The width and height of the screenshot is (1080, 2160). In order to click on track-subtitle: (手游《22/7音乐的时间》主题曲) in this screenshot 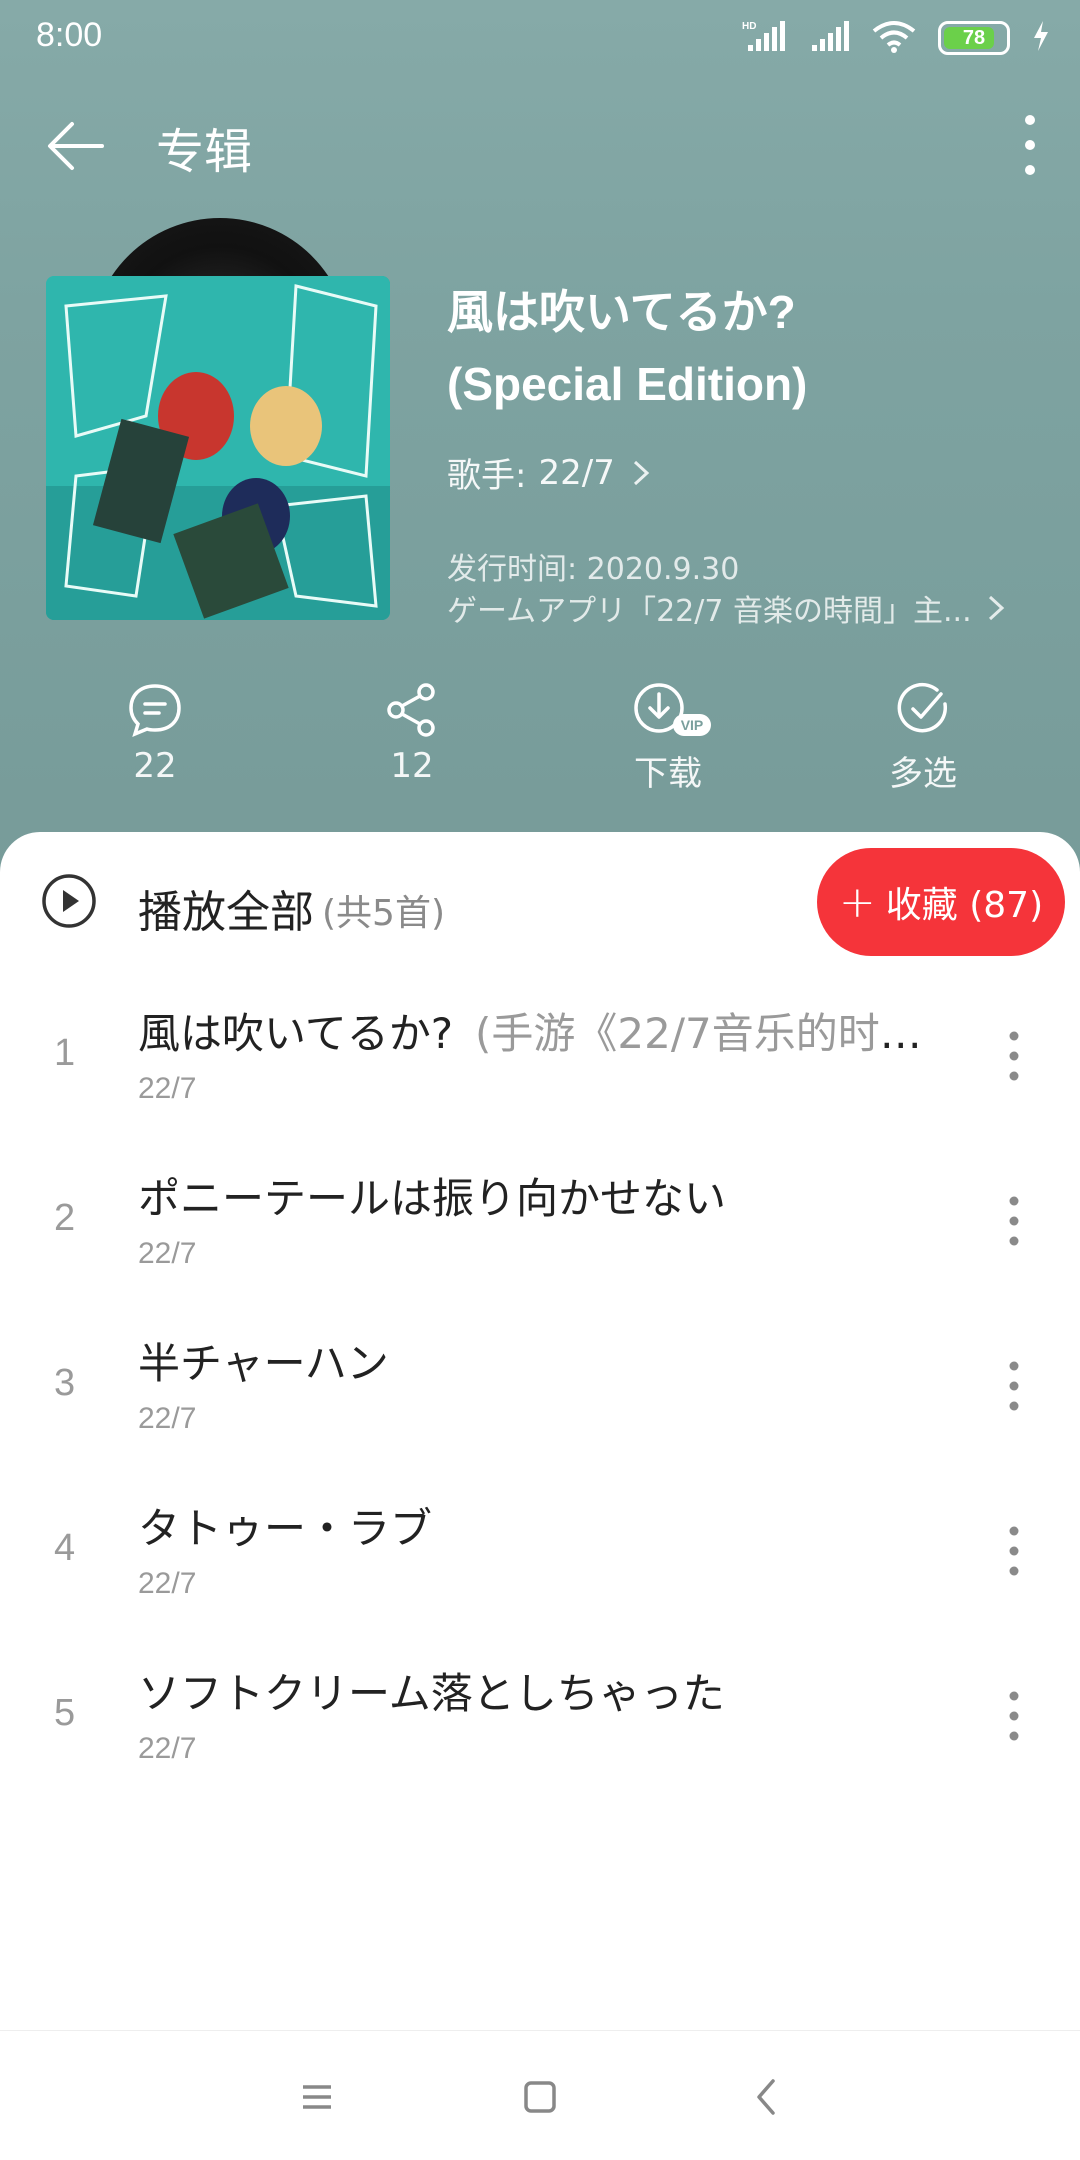, I will do `click(716, 1033)`.